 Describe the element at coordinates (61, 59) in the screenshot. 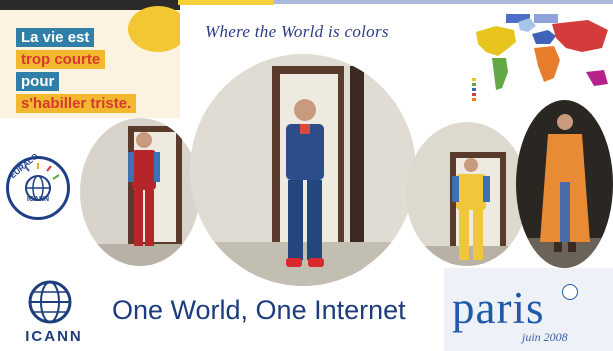

I see `poster-line-2: trop courte` at that location.